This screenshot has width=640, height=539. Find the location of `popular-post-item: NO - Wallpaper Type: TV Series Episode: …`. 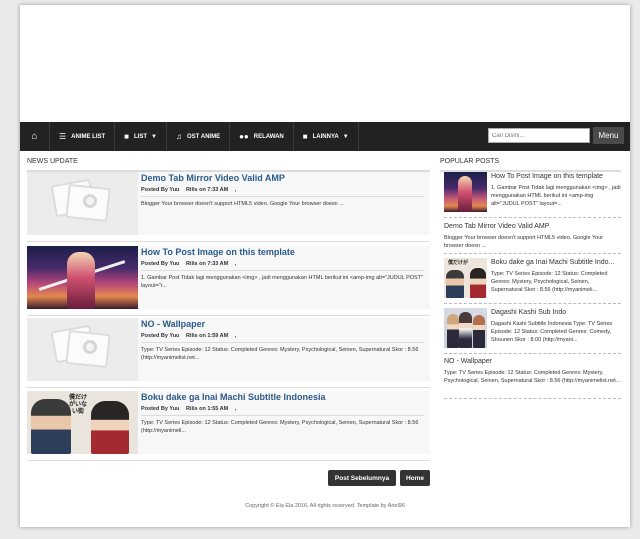

popular-post-item: NO - Wallpaper Type: TV Series Episode: … is located at coordinates (532, 378).